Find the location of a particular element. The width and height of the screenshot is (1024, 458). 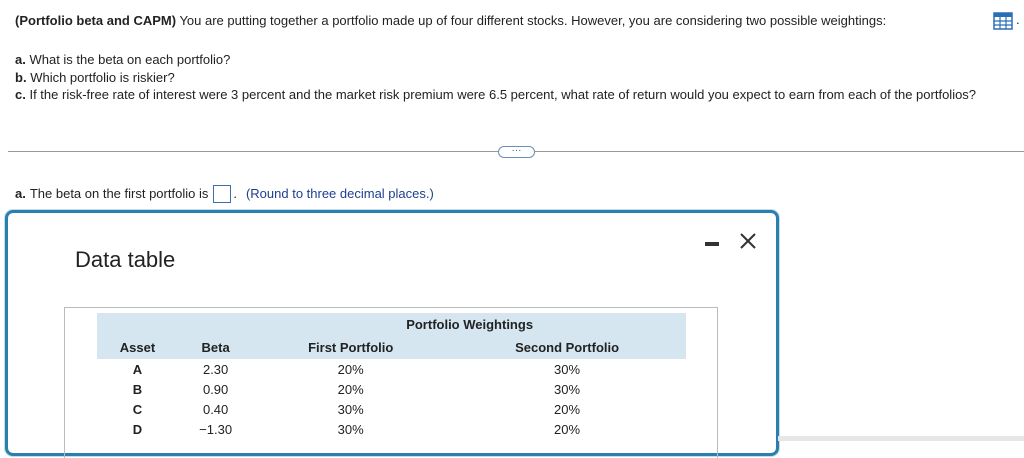

table-group-header-row: Portfolio Weightings is located at coordinates (391, 324).